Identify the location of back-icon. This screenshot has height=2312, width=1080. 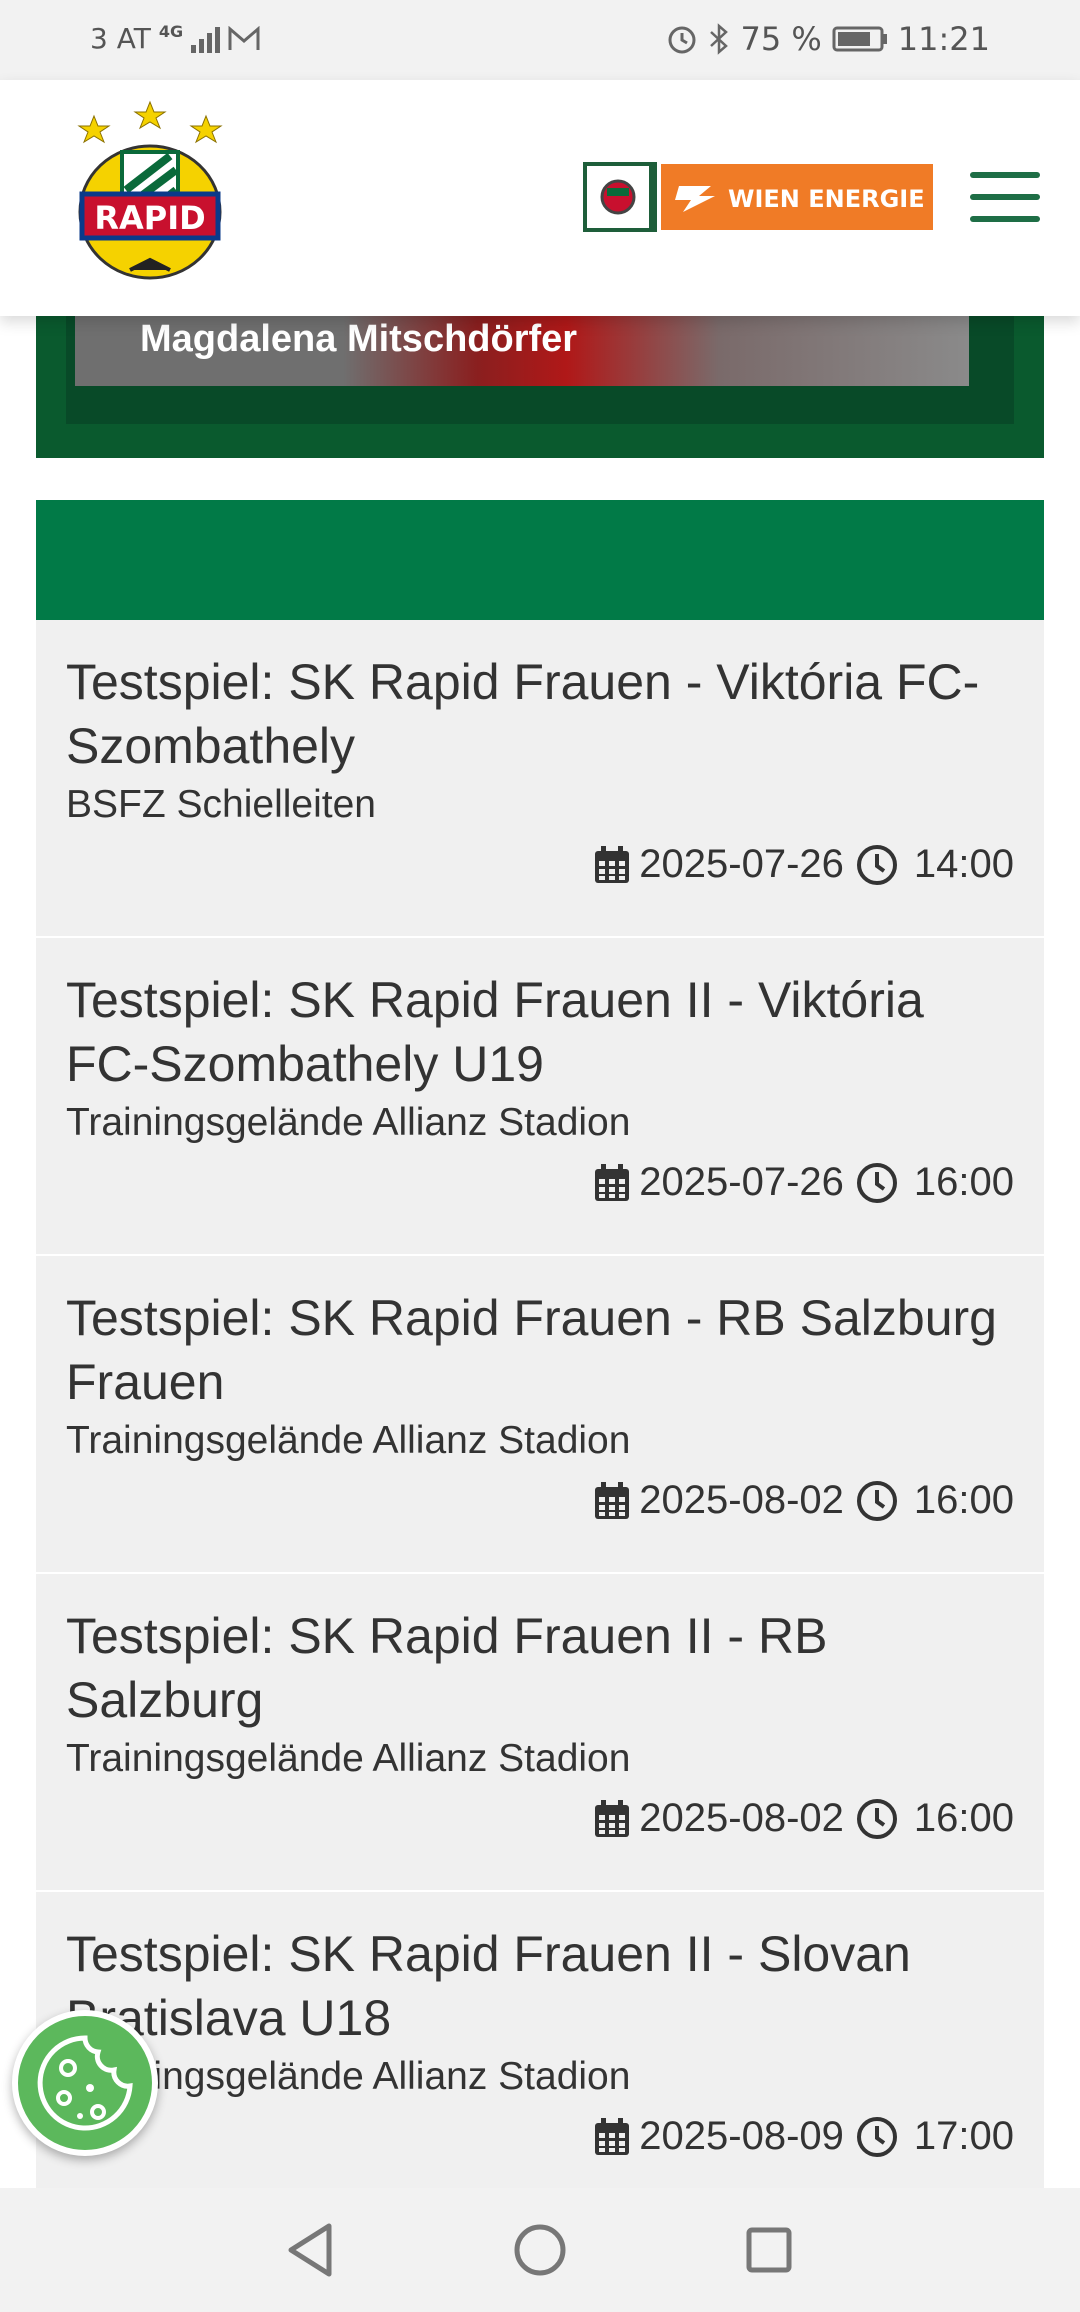
(310, 2250).